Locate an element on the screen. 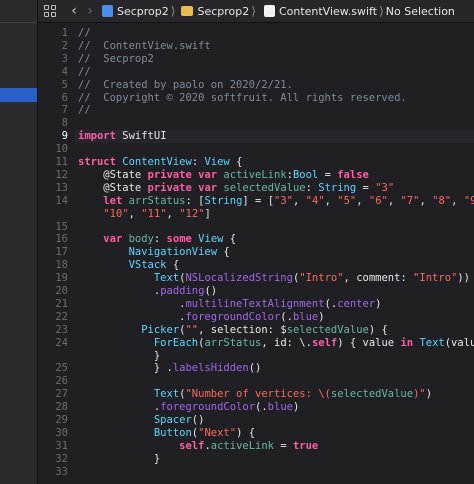  code-line: 1 // is located at coordinates (256, 33).